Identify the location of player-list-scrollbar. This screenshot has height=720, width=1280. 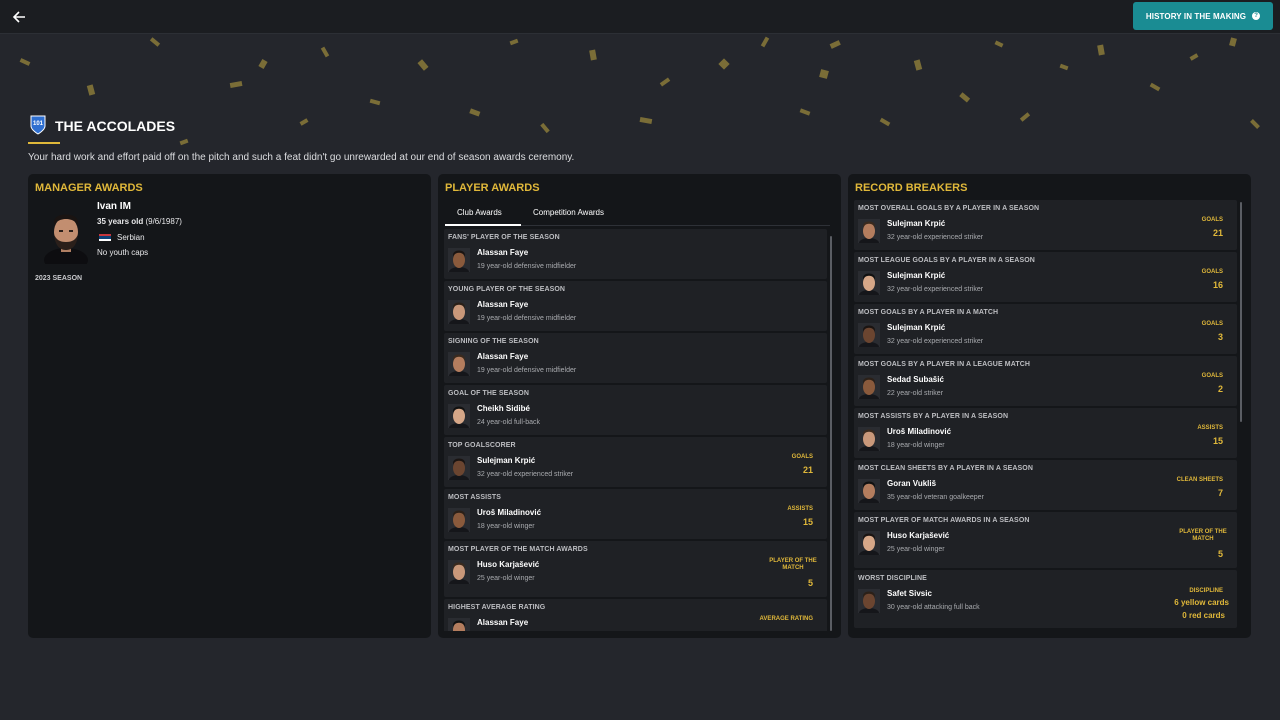
(831, 433).